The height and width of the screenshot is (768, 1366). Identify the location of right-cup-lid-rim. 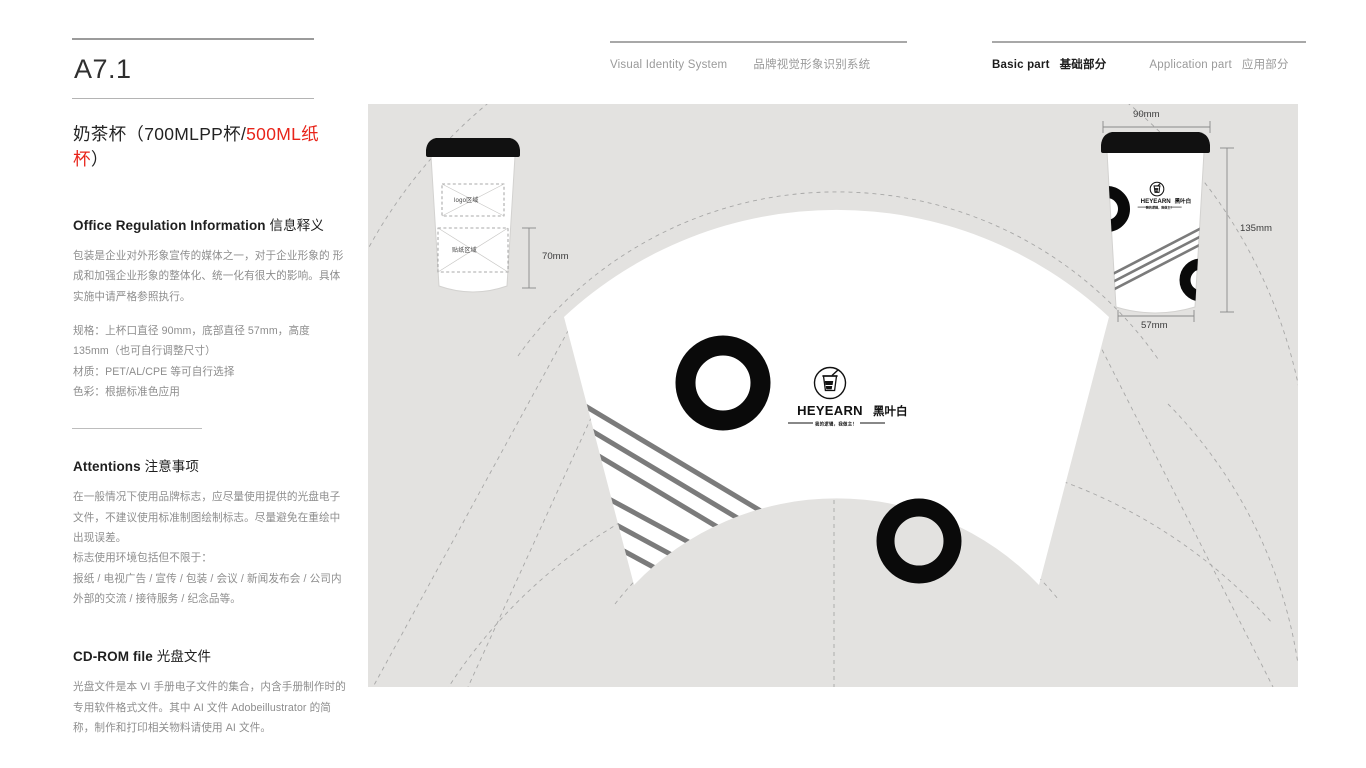
(1155, 150).